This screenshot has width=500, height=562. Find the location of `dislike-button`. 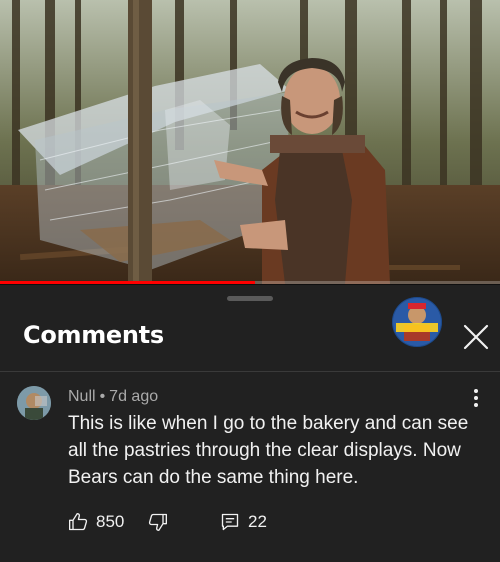

dislike-button is located at coordinates (158, 522).